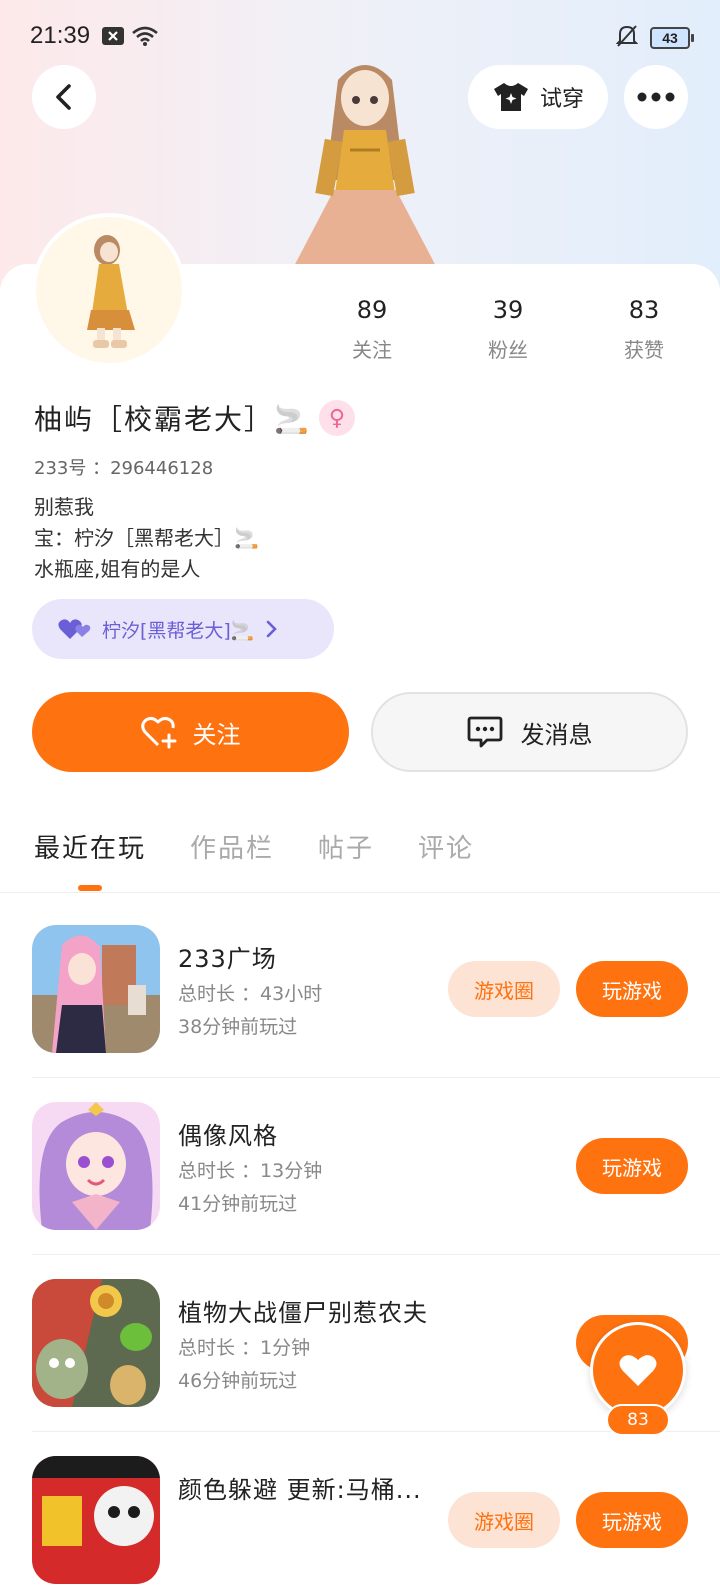 This screenshot has width=720, height=1586. Describe the element at coordinates (178, 630) in the screenshot. I see `relationship-label: 柠汐[黑帮老大]🚬` at that location.